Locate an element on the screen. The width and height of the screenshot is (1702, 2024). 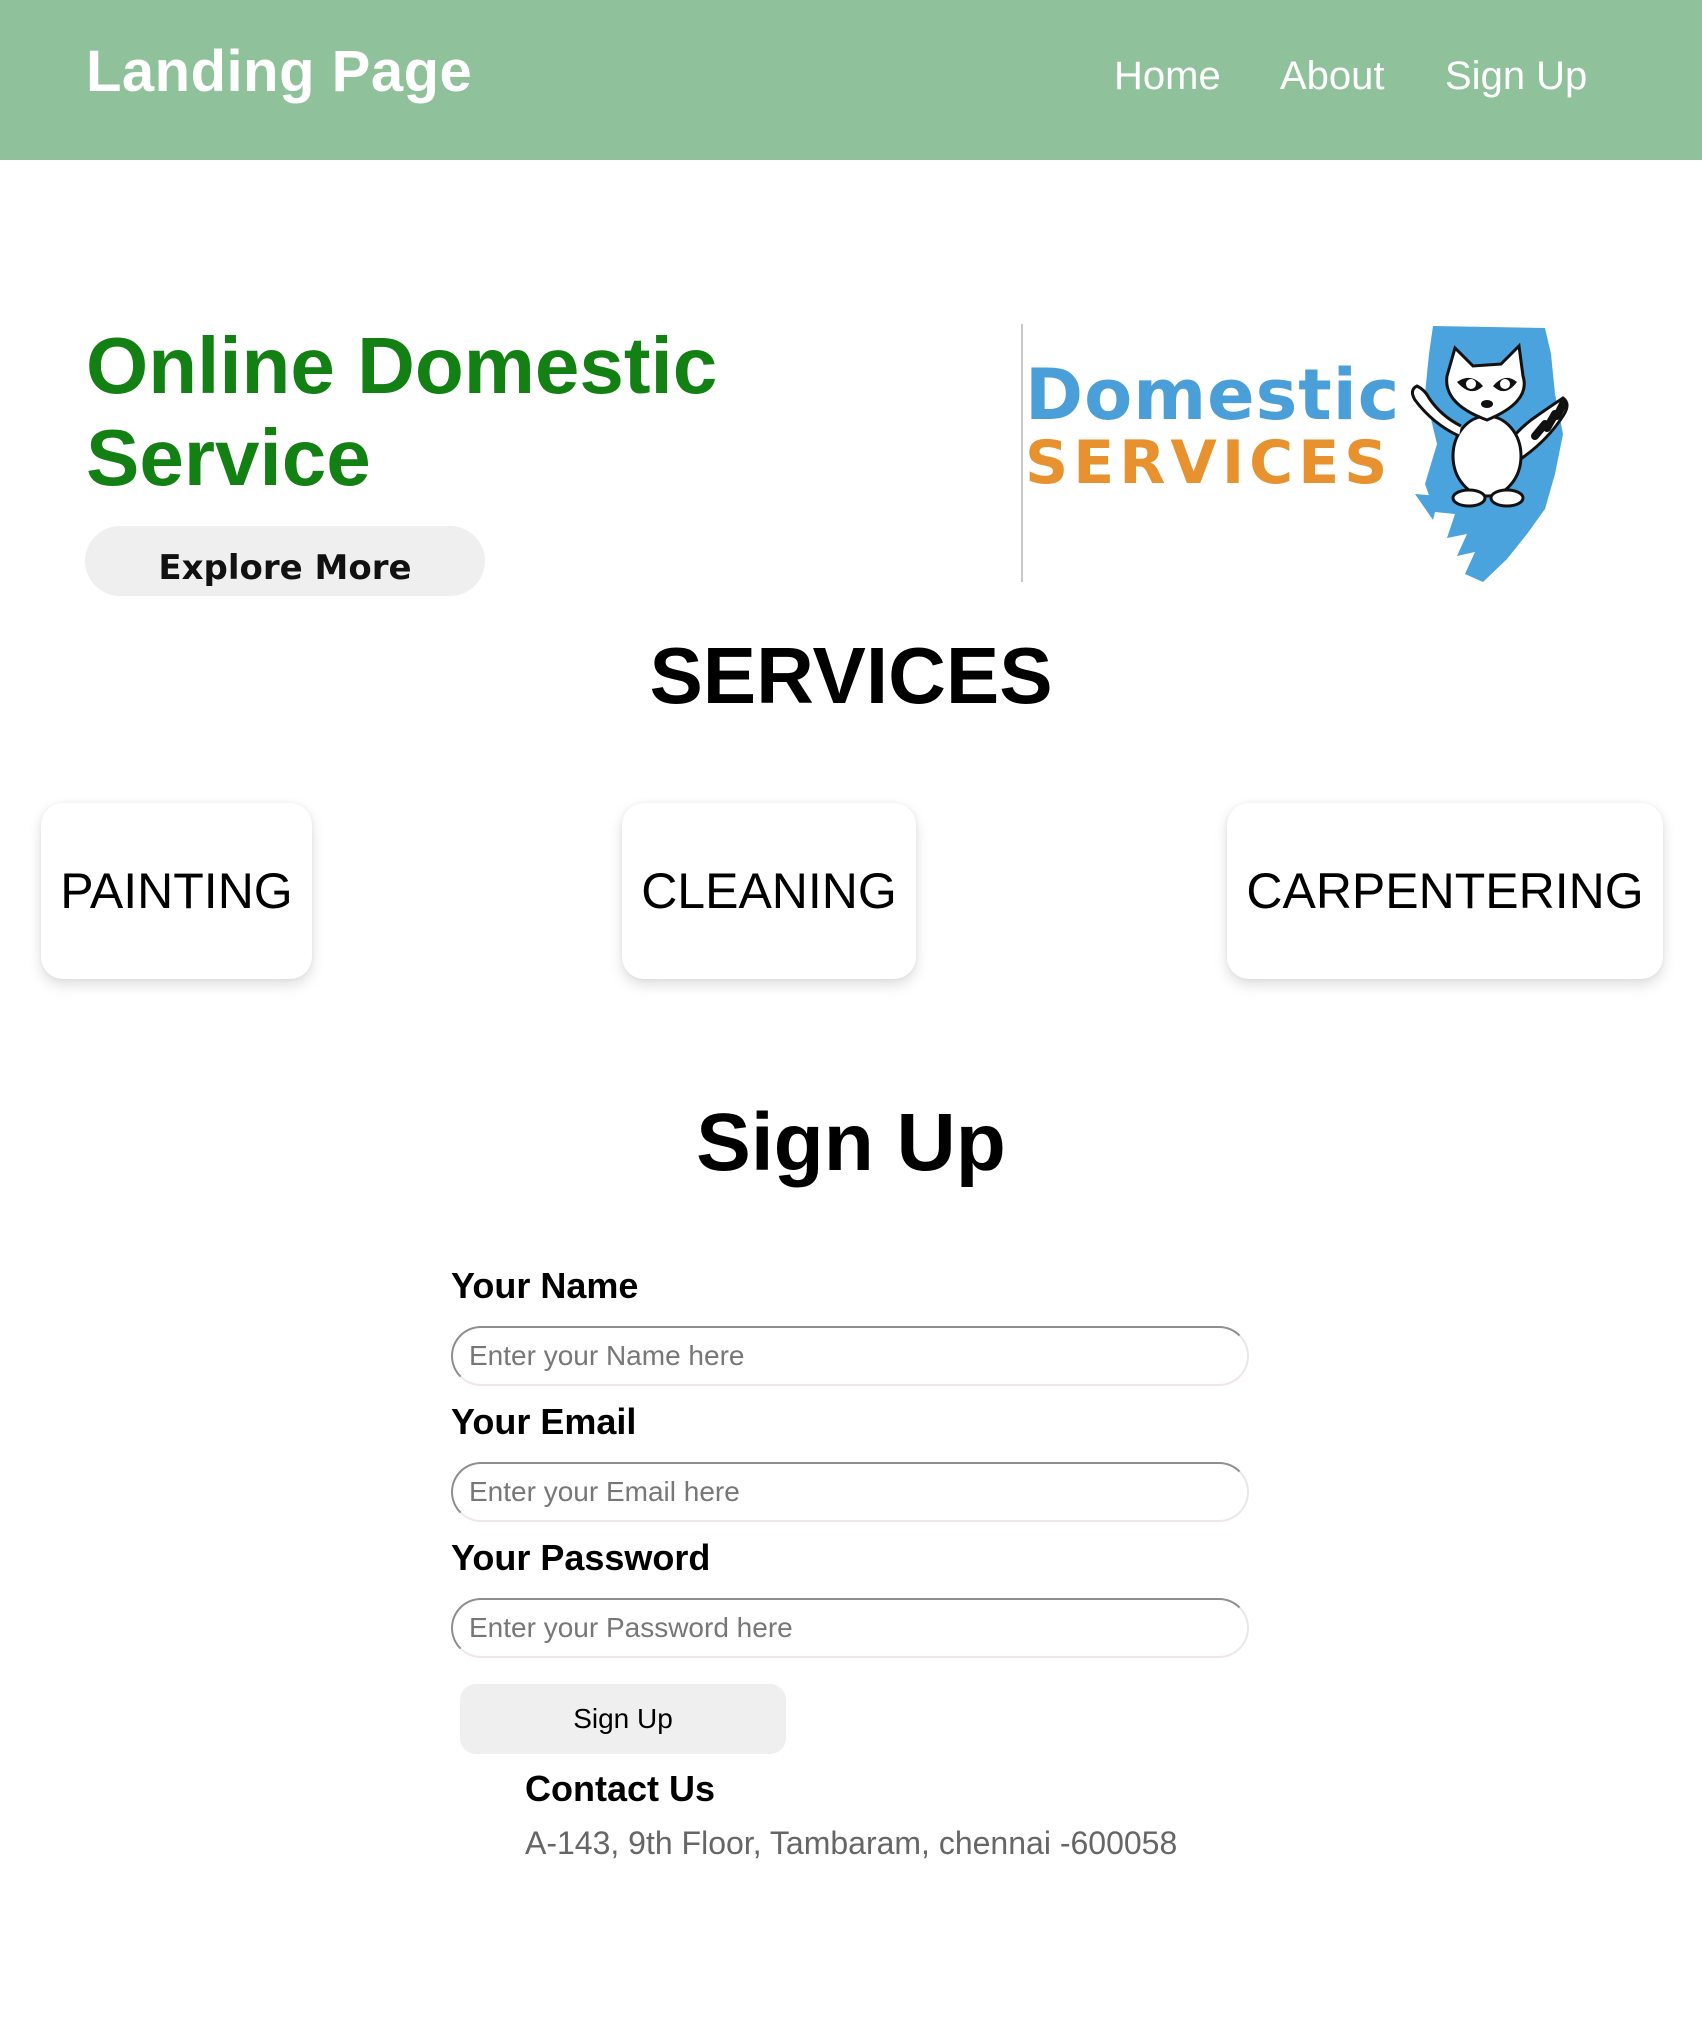
service-card-painting: PAINTING is located at coordinates (176, 891).